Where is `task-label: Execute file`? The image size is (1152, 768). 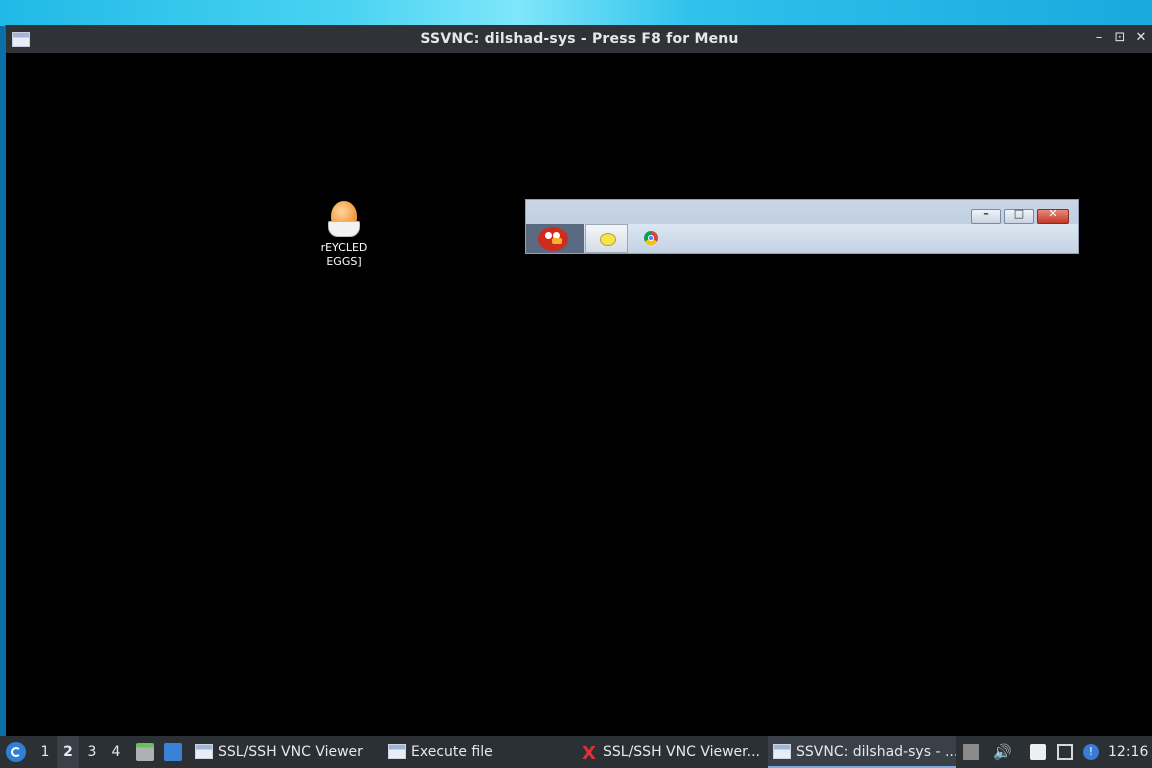
task-label: Execute file is located at coordinates (452, 752).